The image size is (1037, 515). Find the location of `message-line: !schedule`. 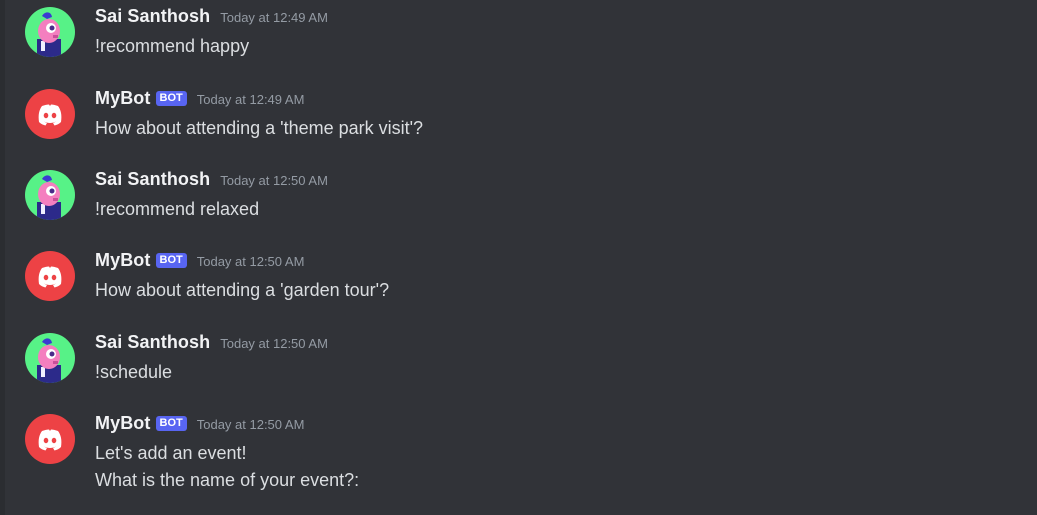

message-line: !schedule is located at coordinates (134, 372).